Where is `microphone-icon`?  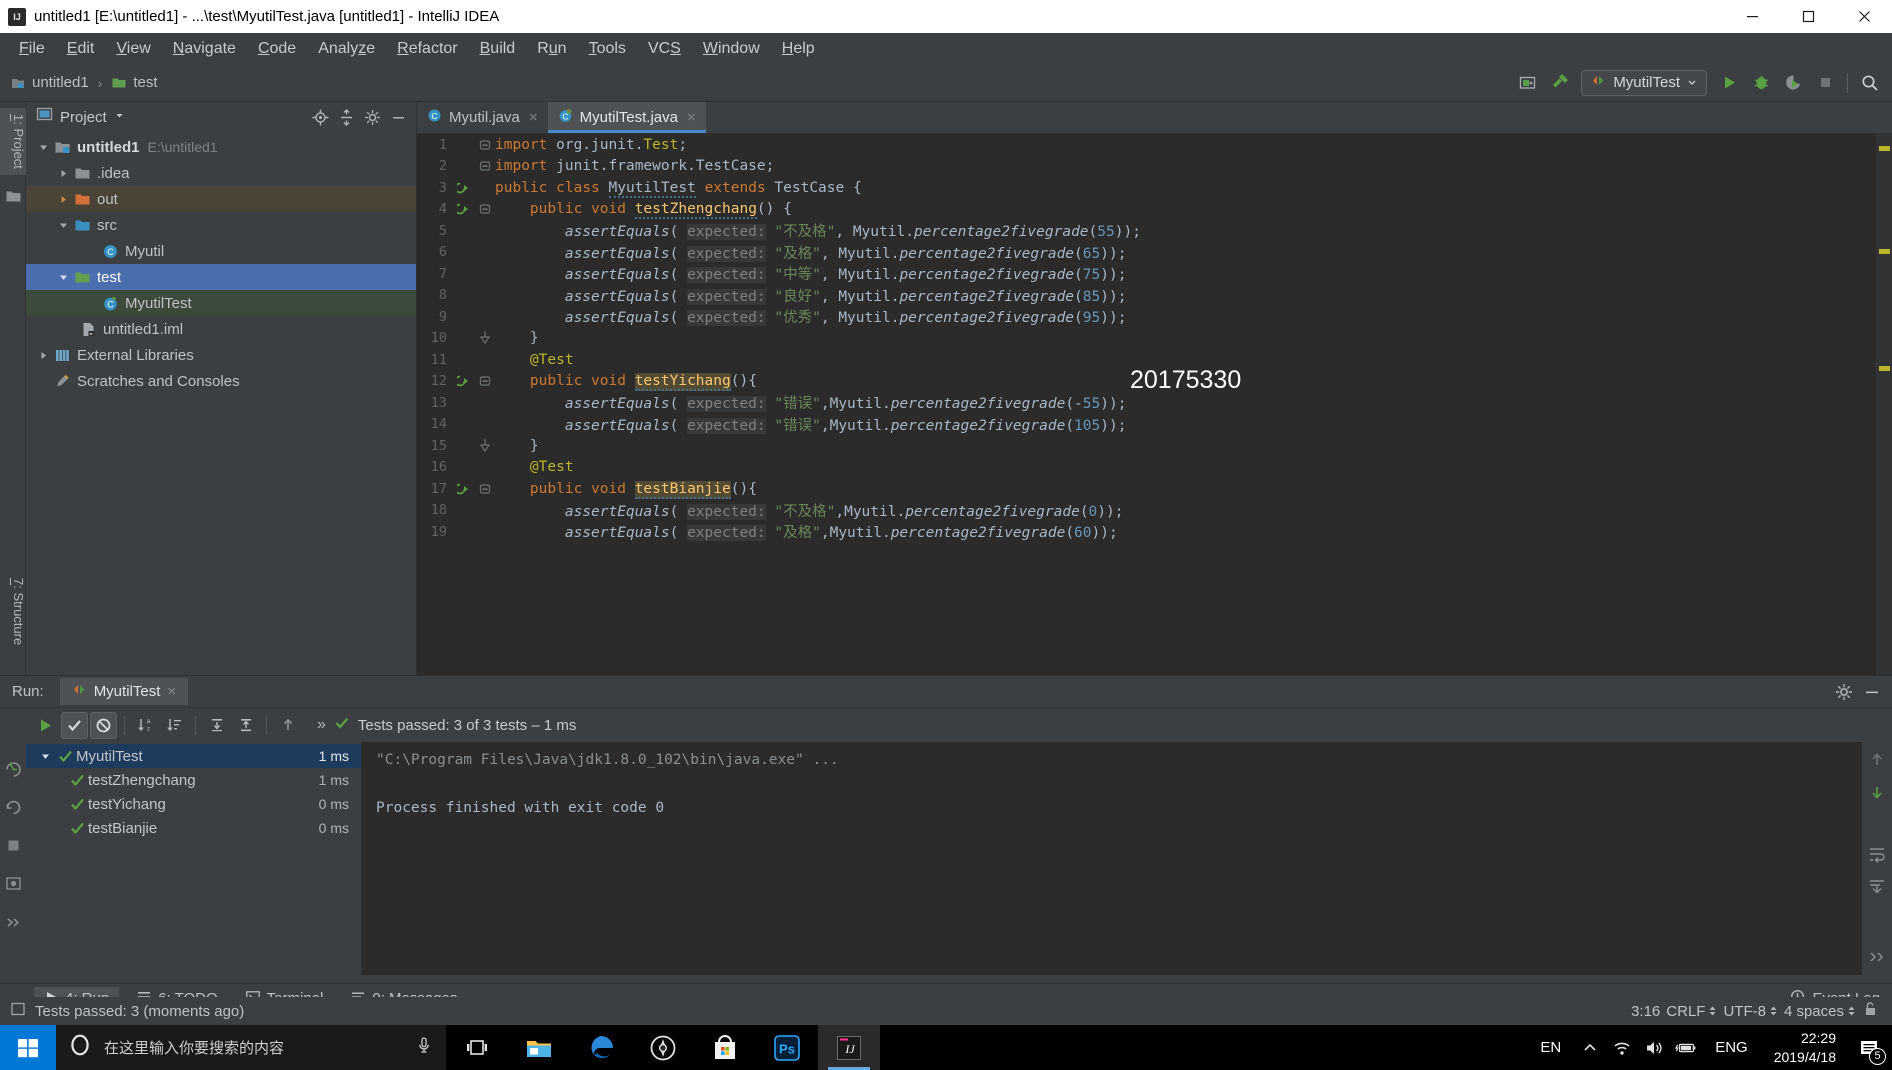
microphone-icon is located at coordinates (424, 1047).